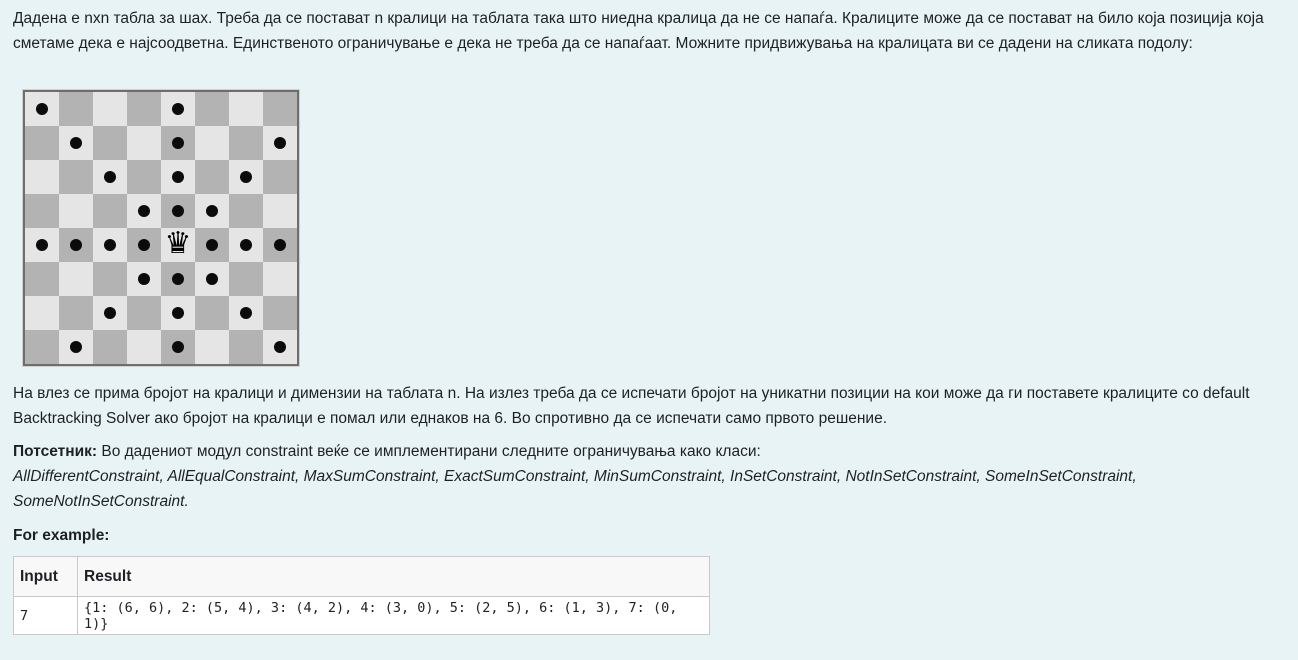  I want to click on column-header-result: Result, so click(393, 576).